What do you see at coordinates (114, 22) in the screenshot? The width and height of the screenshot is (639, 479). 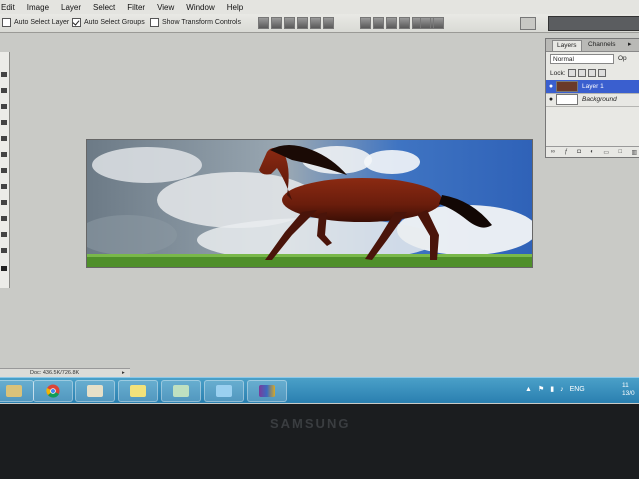 I see `auto-select-groups-label: Auto Select Groups` at bounding box center [114, 22].